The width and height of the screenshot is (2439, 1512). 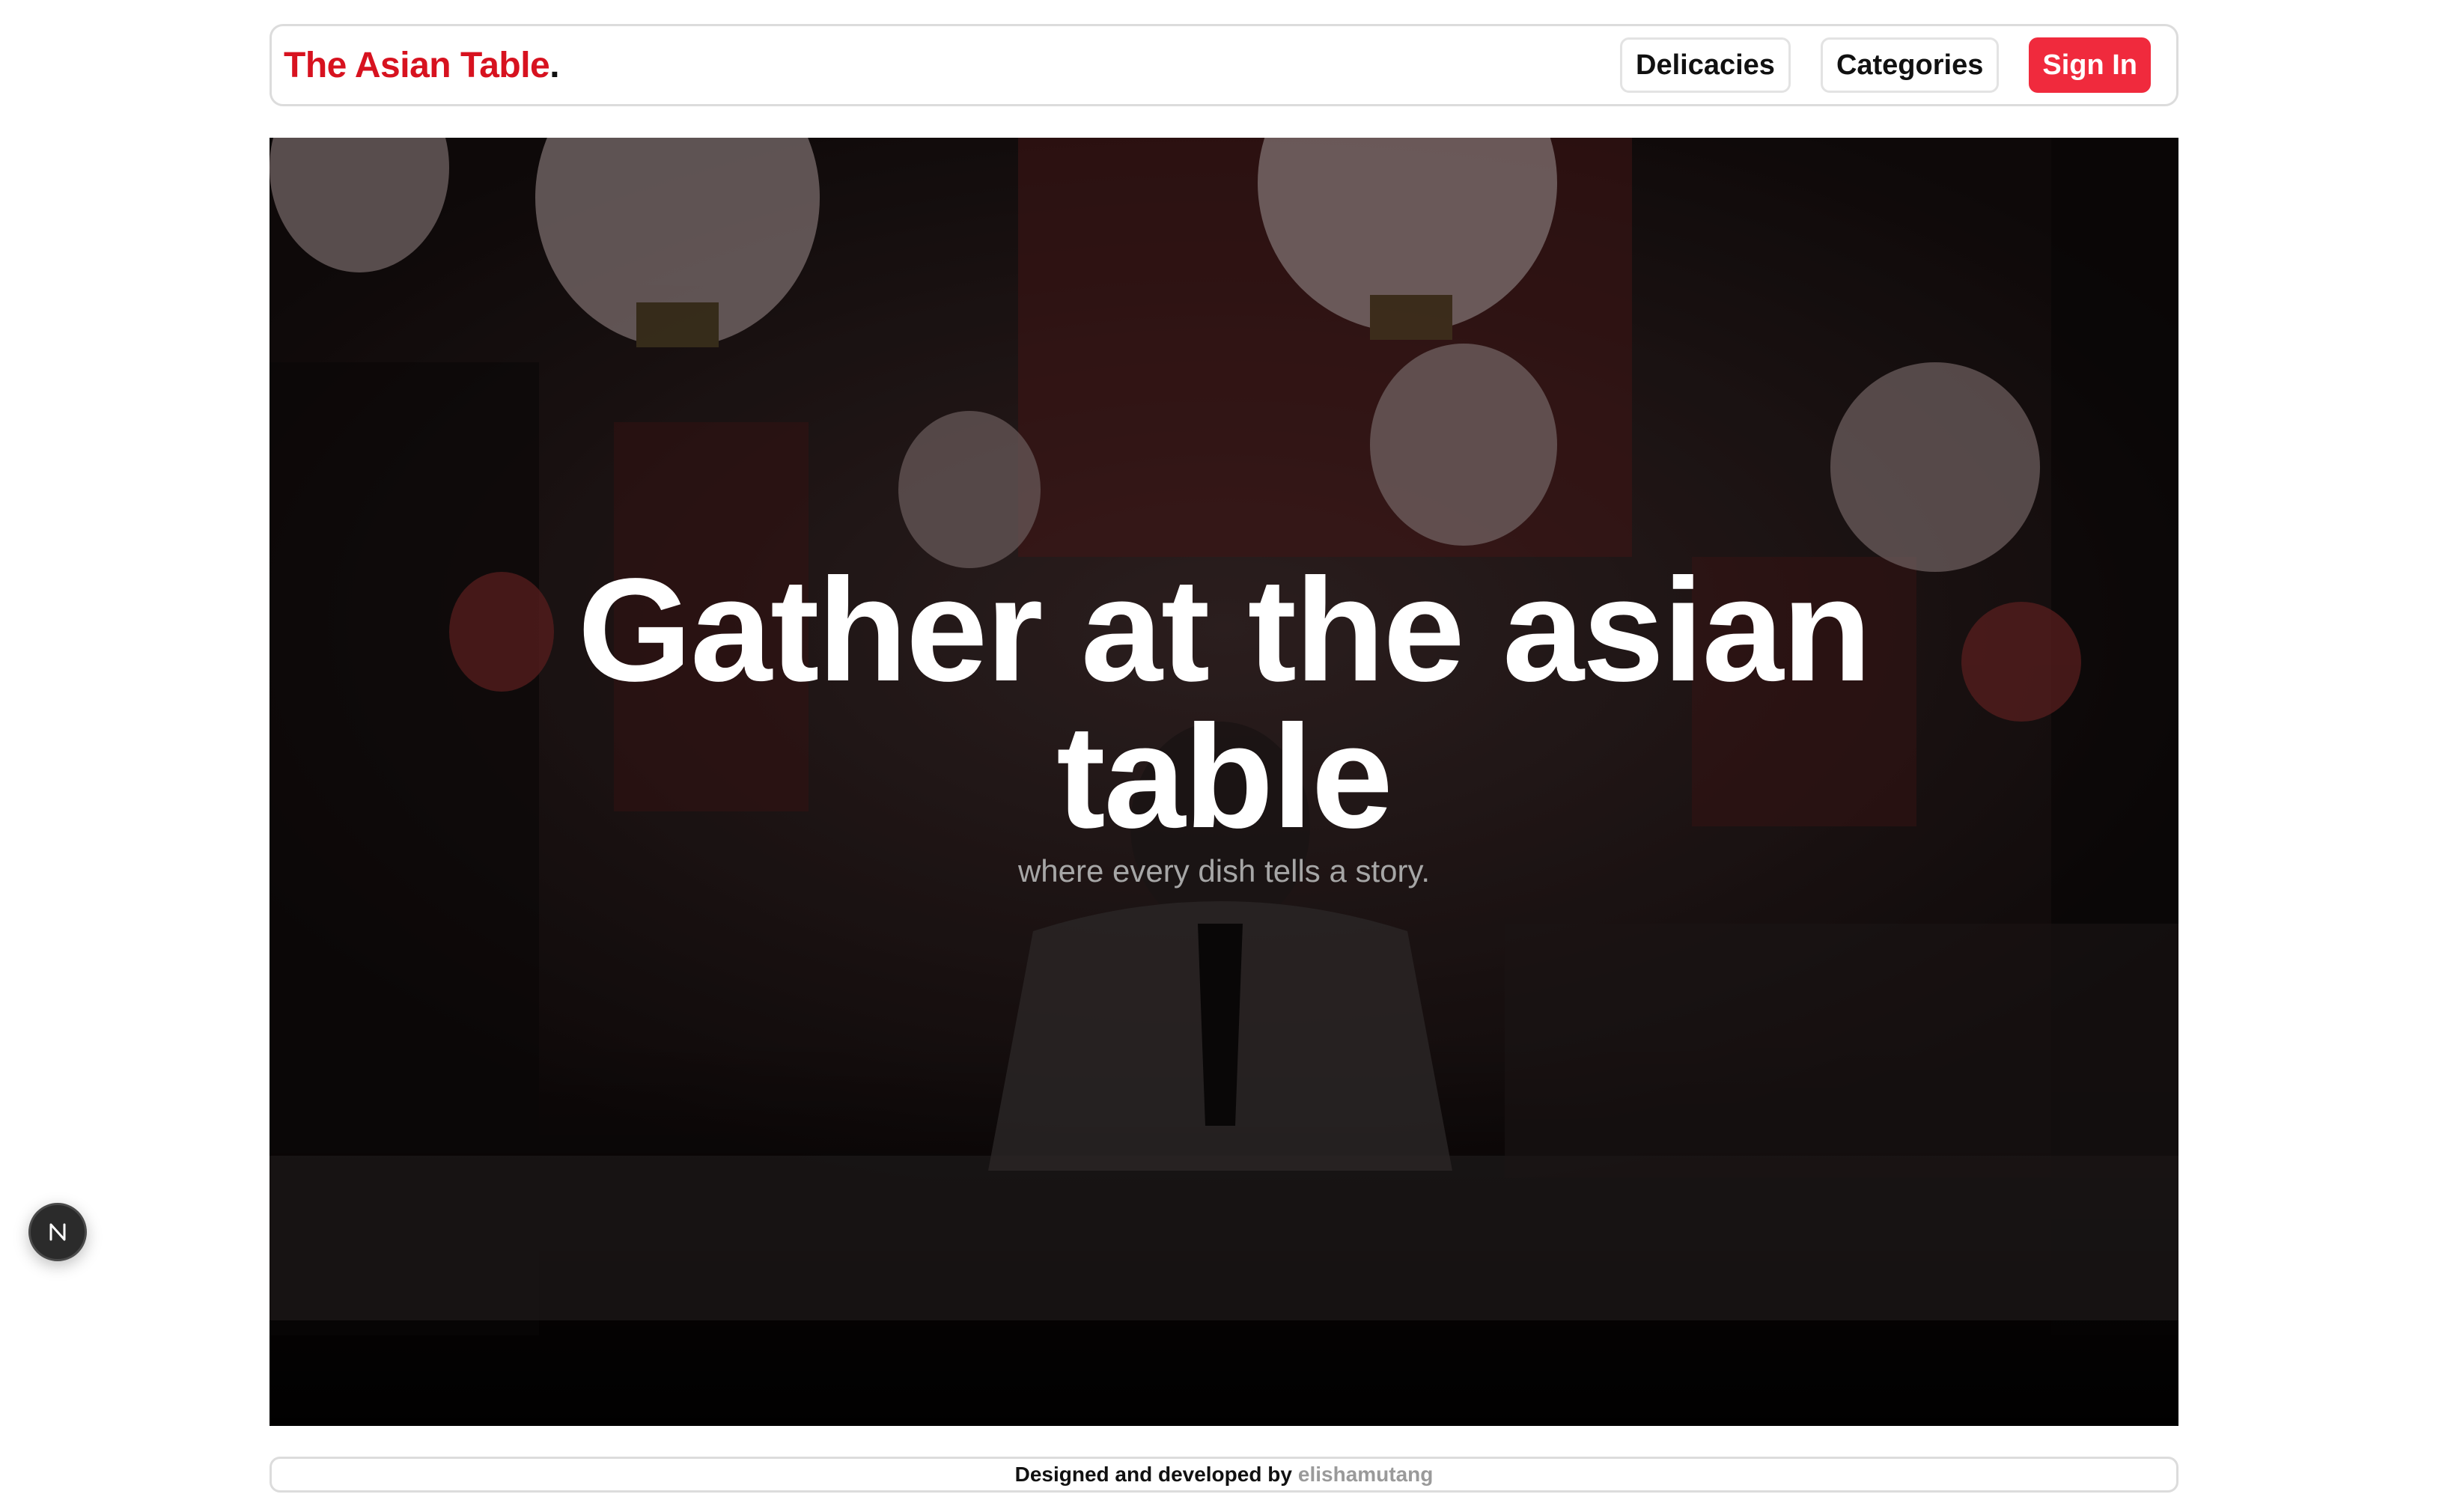 I want to click on brand-name: The Asian Table, so click(x=417, y=65).